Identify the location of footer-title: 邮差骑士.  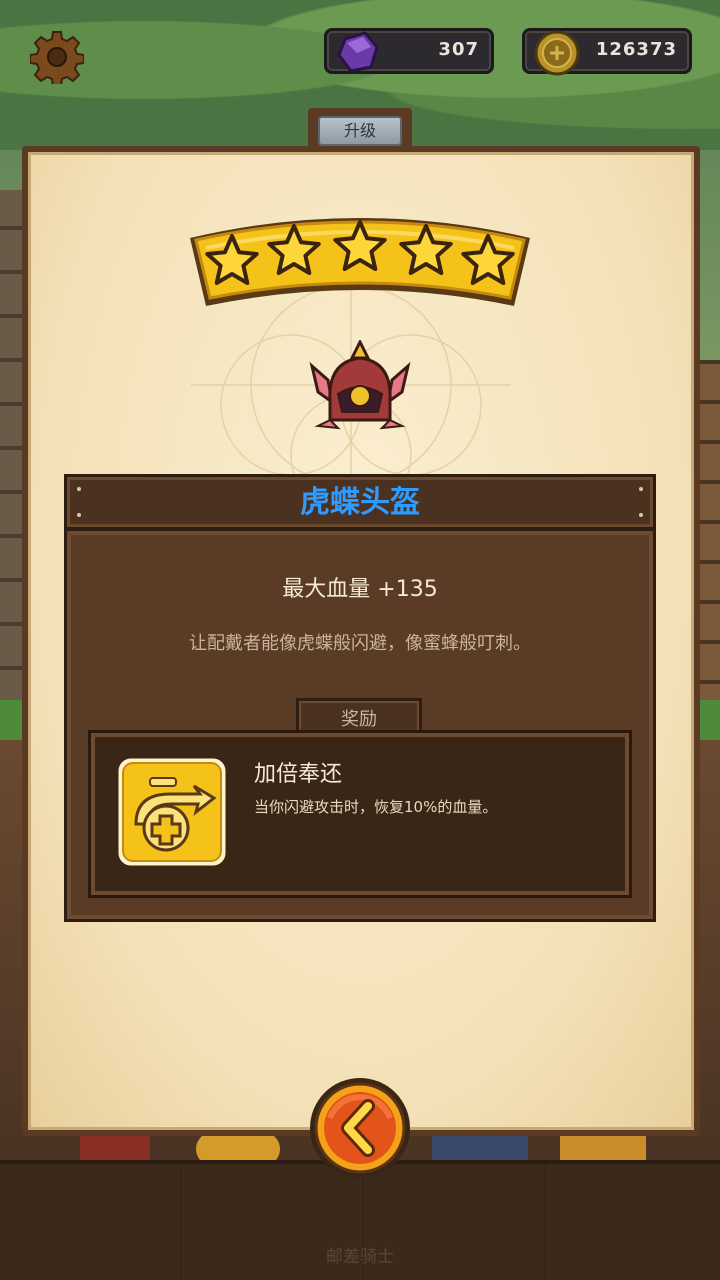
(360, 1257).